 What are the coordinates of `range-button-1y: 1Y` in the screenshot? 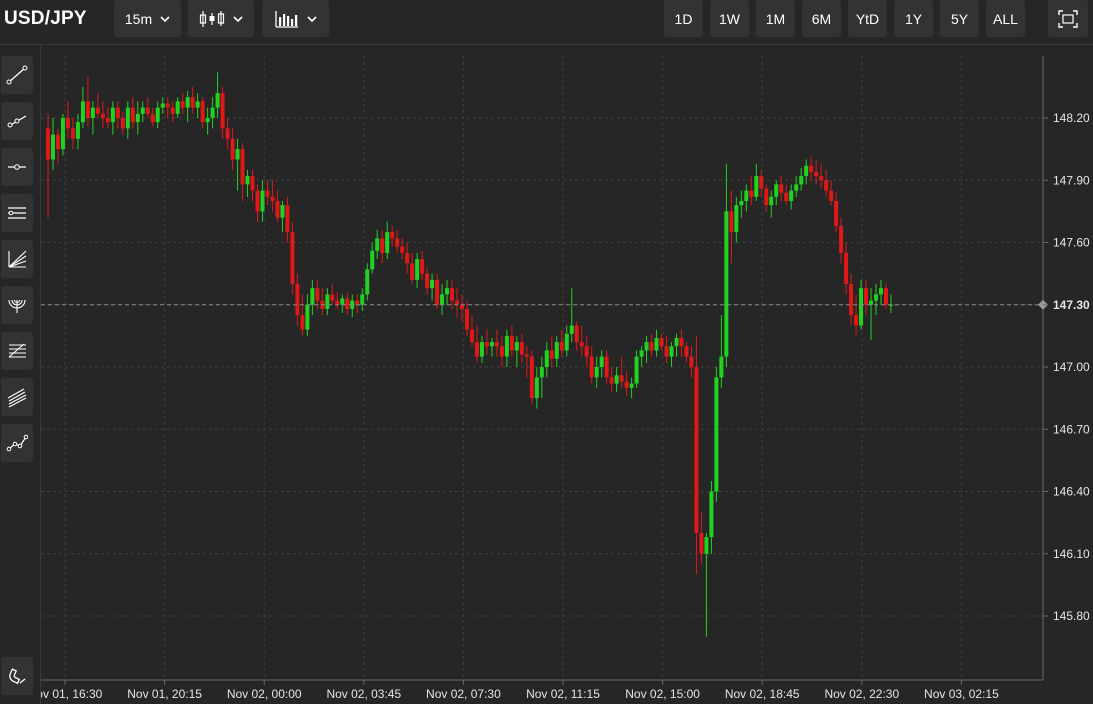 It's located at (913, 18).